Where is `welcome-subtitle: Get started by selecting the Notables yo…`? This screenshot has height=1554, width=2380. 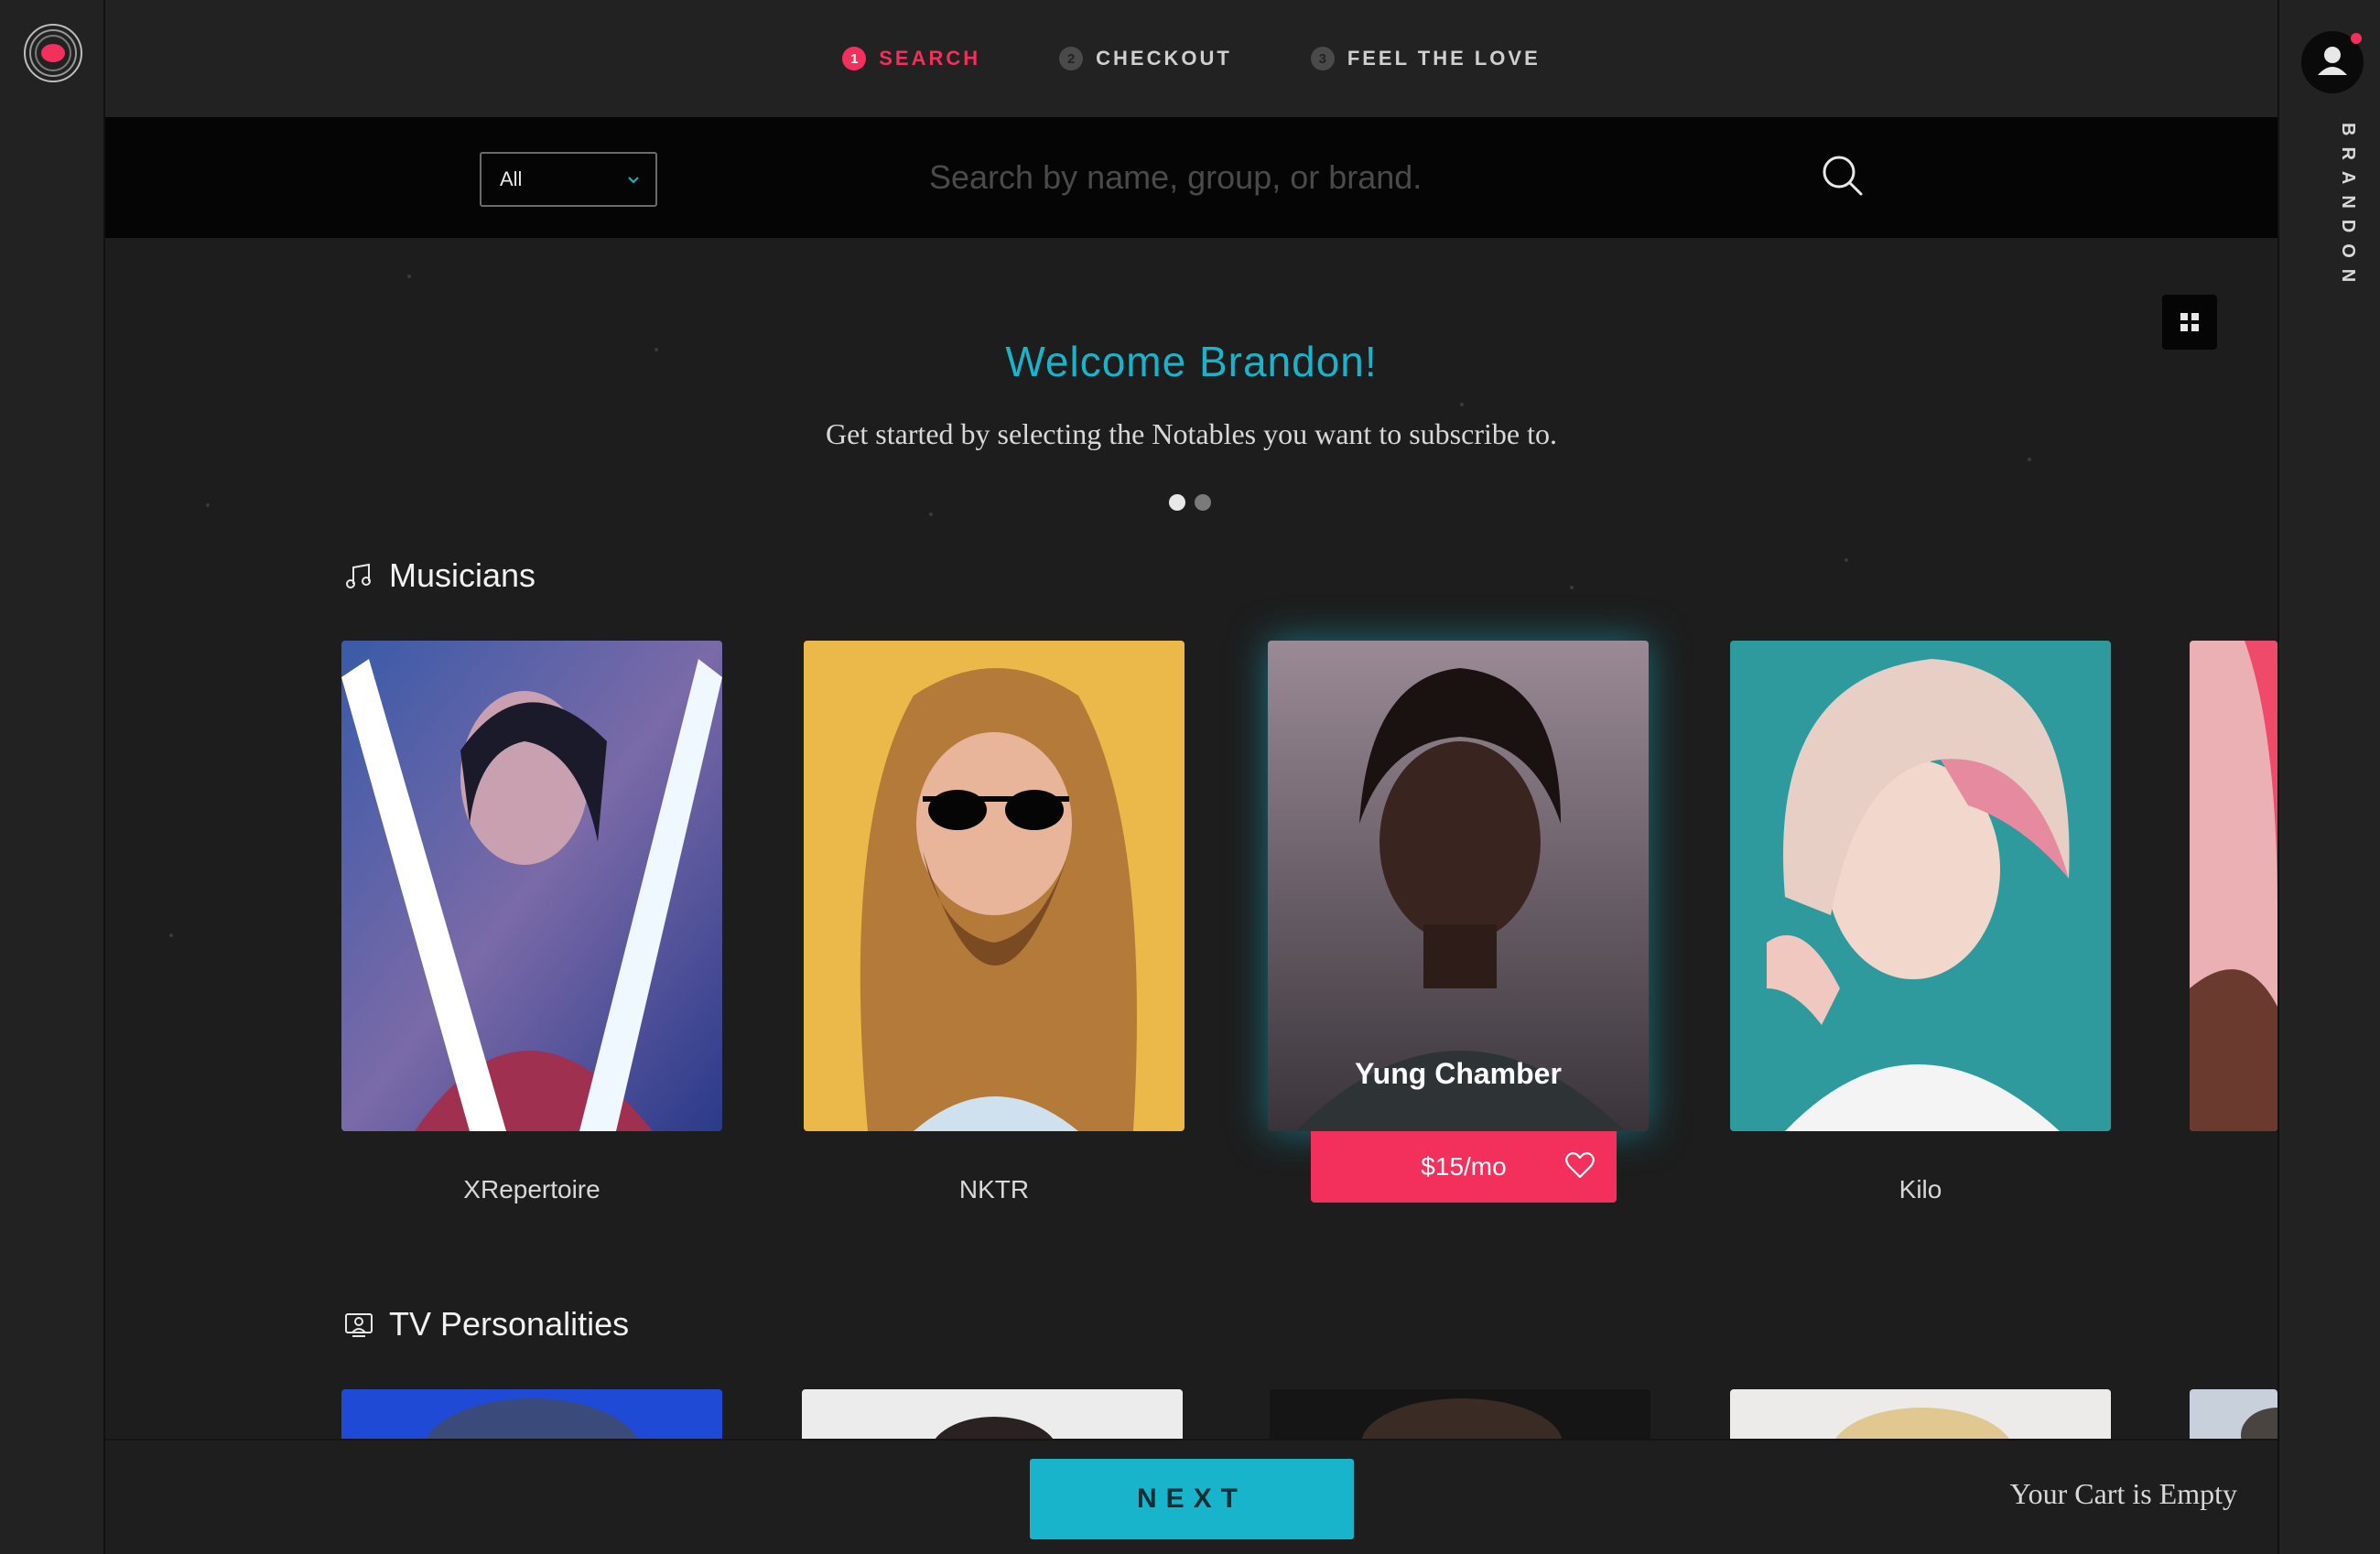 welcome-subtitle: Get started by selecting the Notables yo… is located at coordinates (1191, 433).